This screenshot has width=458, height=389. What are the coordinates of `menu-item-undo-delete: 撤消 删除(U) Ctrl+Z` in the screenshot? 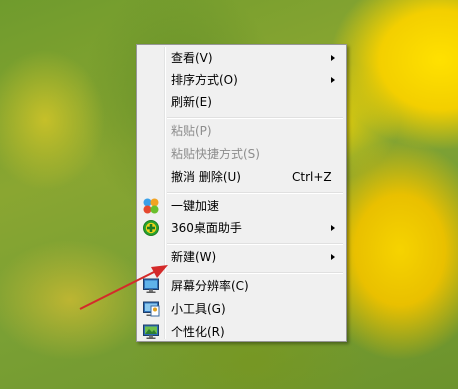 It's located at (241, 177).